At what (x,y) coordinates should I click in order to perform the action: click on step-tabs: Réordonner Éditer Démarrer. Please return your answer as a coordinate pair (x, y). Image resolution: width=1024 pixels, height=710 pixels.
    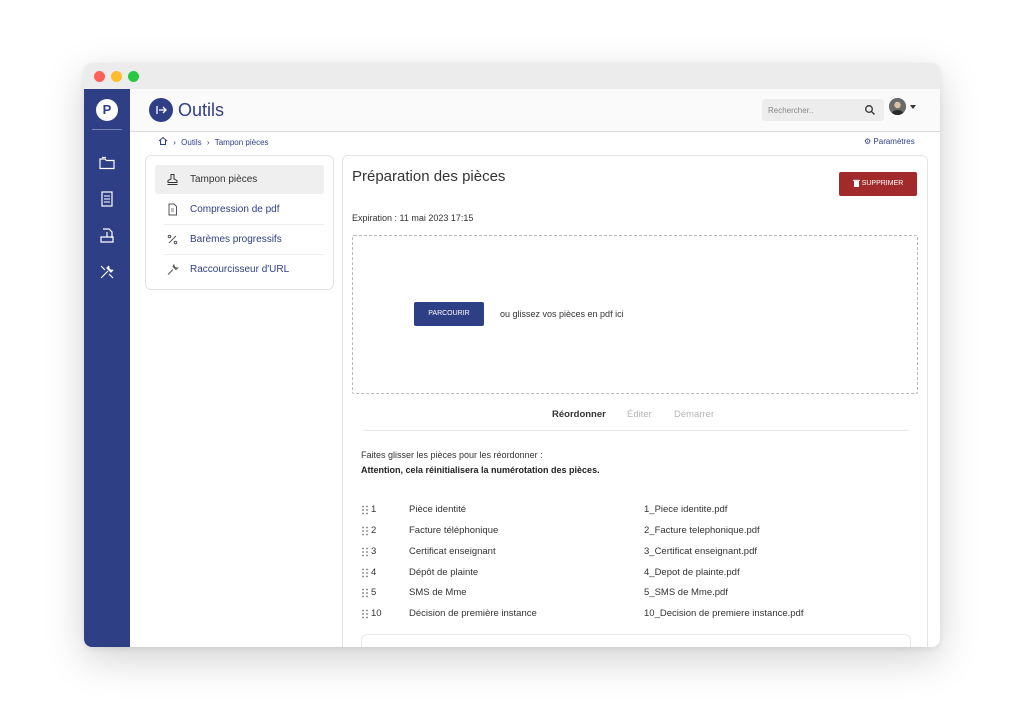
    Looking at the image, I should click on (636, 416).